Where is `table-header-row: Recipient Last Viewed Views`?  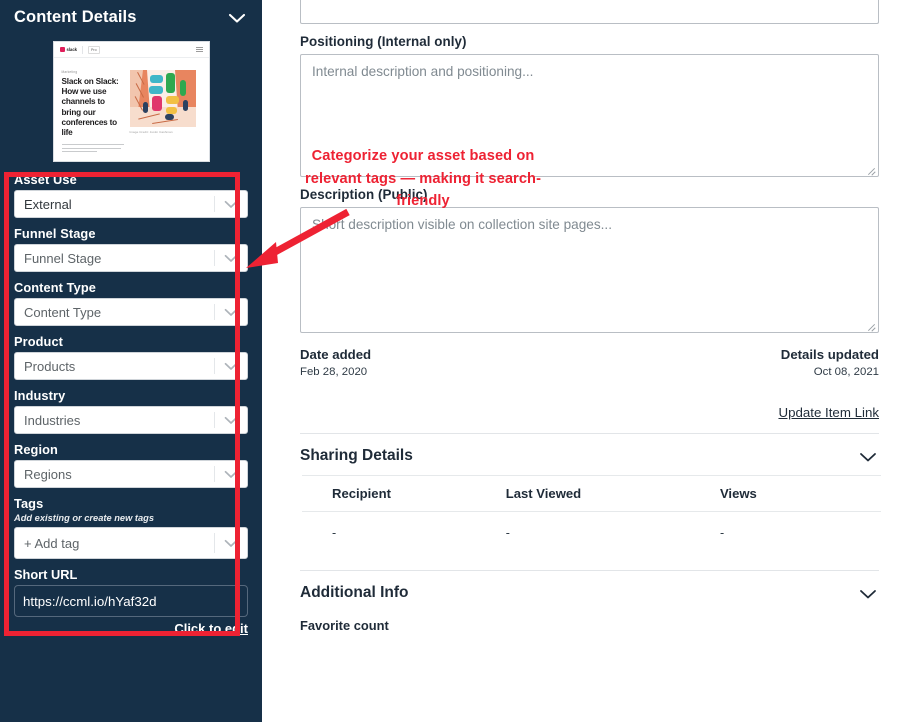 table-header-row: Recipient Last Viewed Views is located at coordinates (591, 493).